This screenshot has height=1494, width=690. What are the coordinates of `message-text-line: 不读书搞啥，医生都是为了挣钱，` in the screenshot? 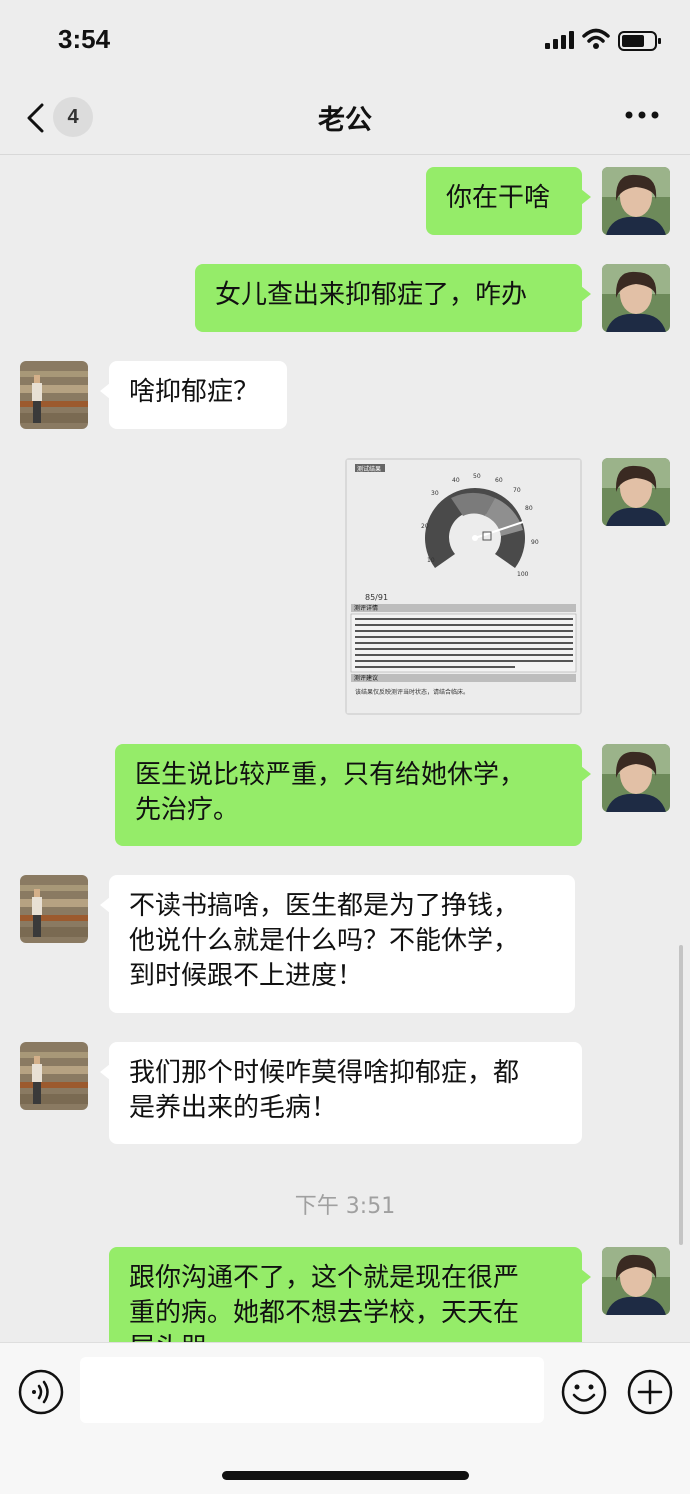 It's located at (324, 906).